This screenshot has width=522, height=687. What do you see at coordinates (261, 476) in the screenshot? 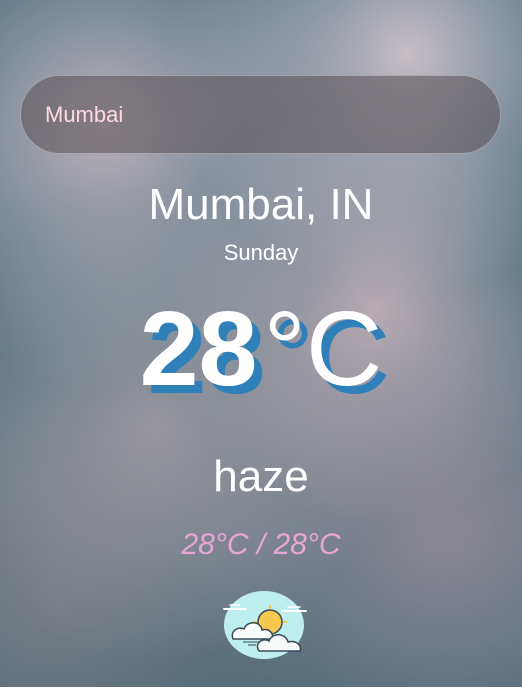
I see `weather-condition: haze` at bounding box center [261, 476].